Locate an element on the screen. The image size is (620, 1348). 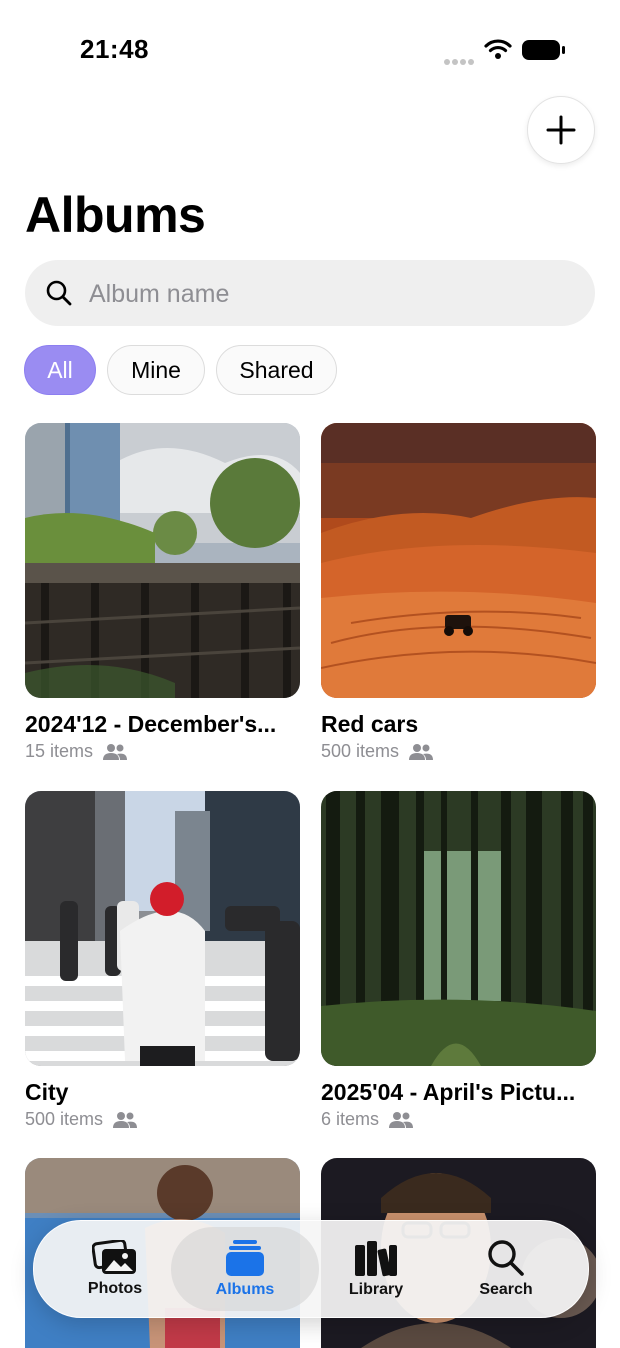
album-card: City 500 items is located at coordinates (162, 960).